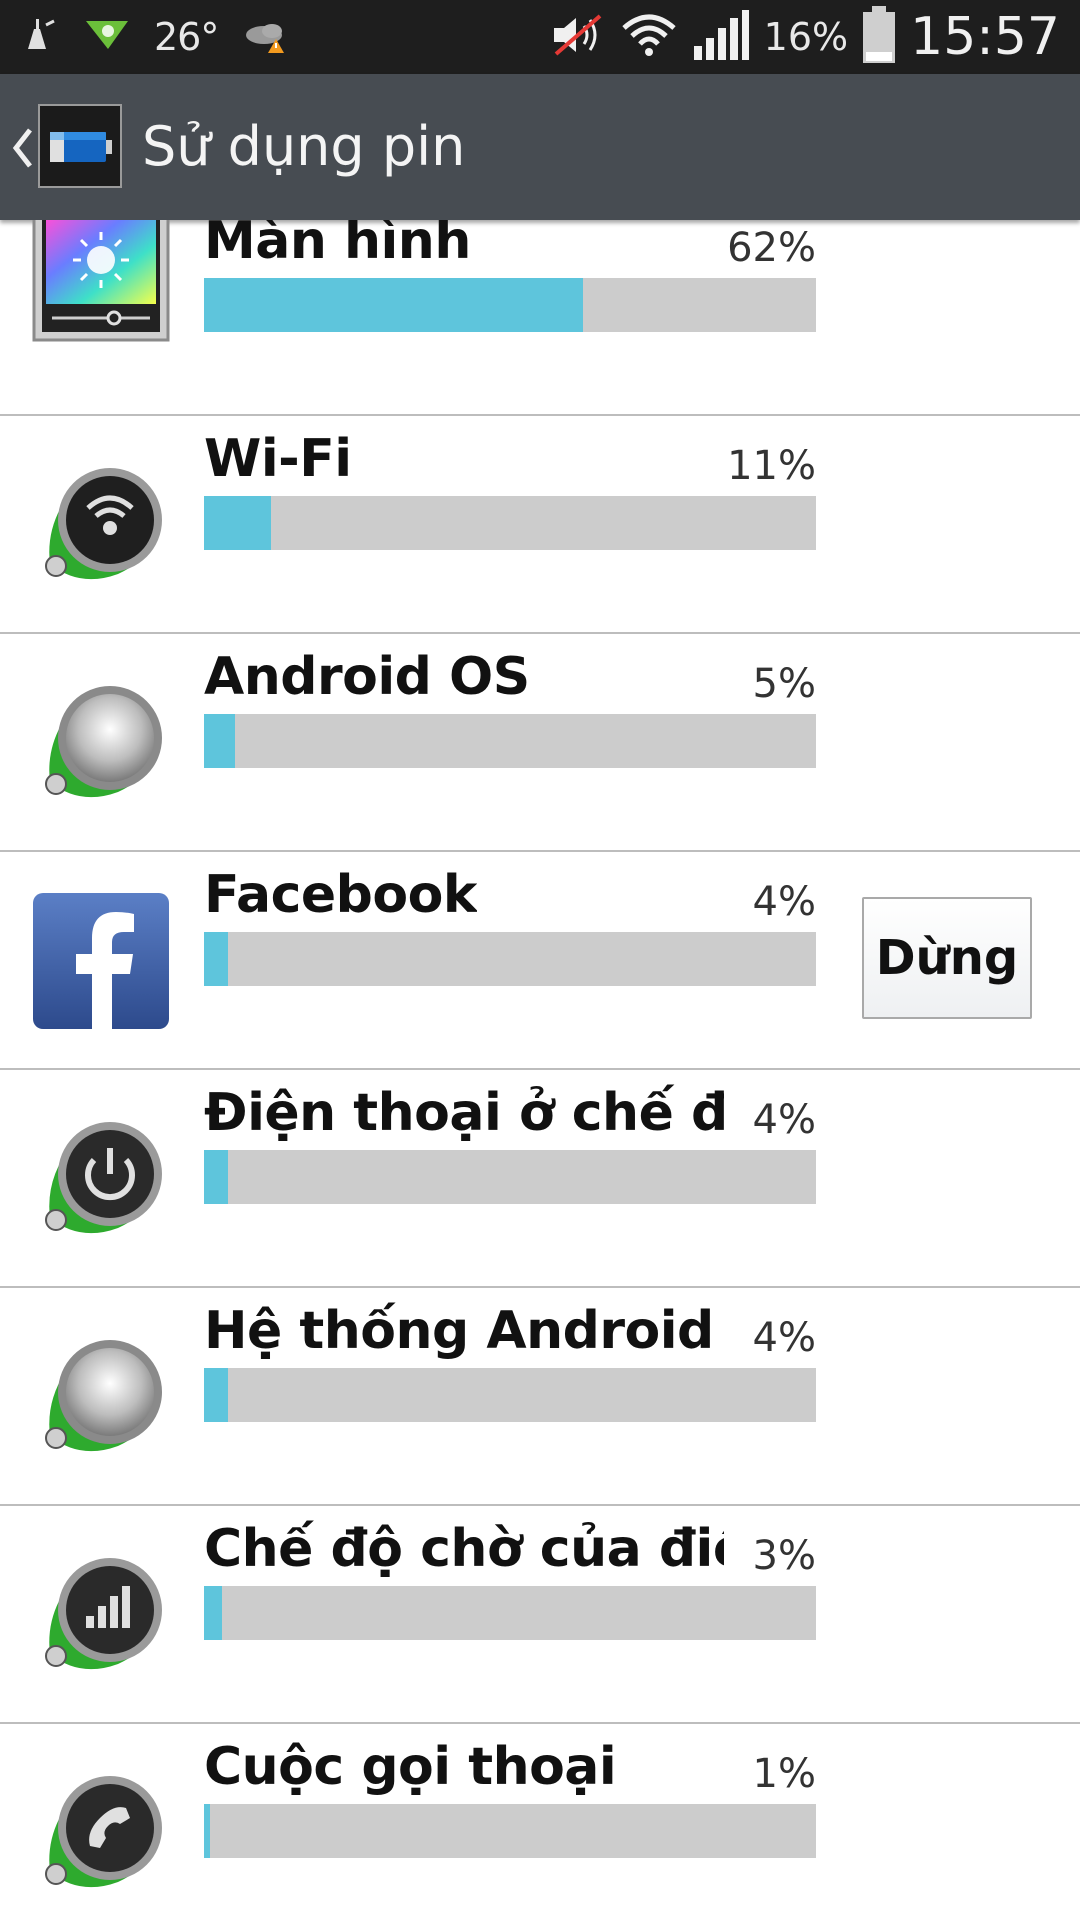 The image size is (1080, 1920). What do you see at coordinates (367, 677) in the screenshot?
I see `list-item-label: Android OS` at bounding box center [367, 677].